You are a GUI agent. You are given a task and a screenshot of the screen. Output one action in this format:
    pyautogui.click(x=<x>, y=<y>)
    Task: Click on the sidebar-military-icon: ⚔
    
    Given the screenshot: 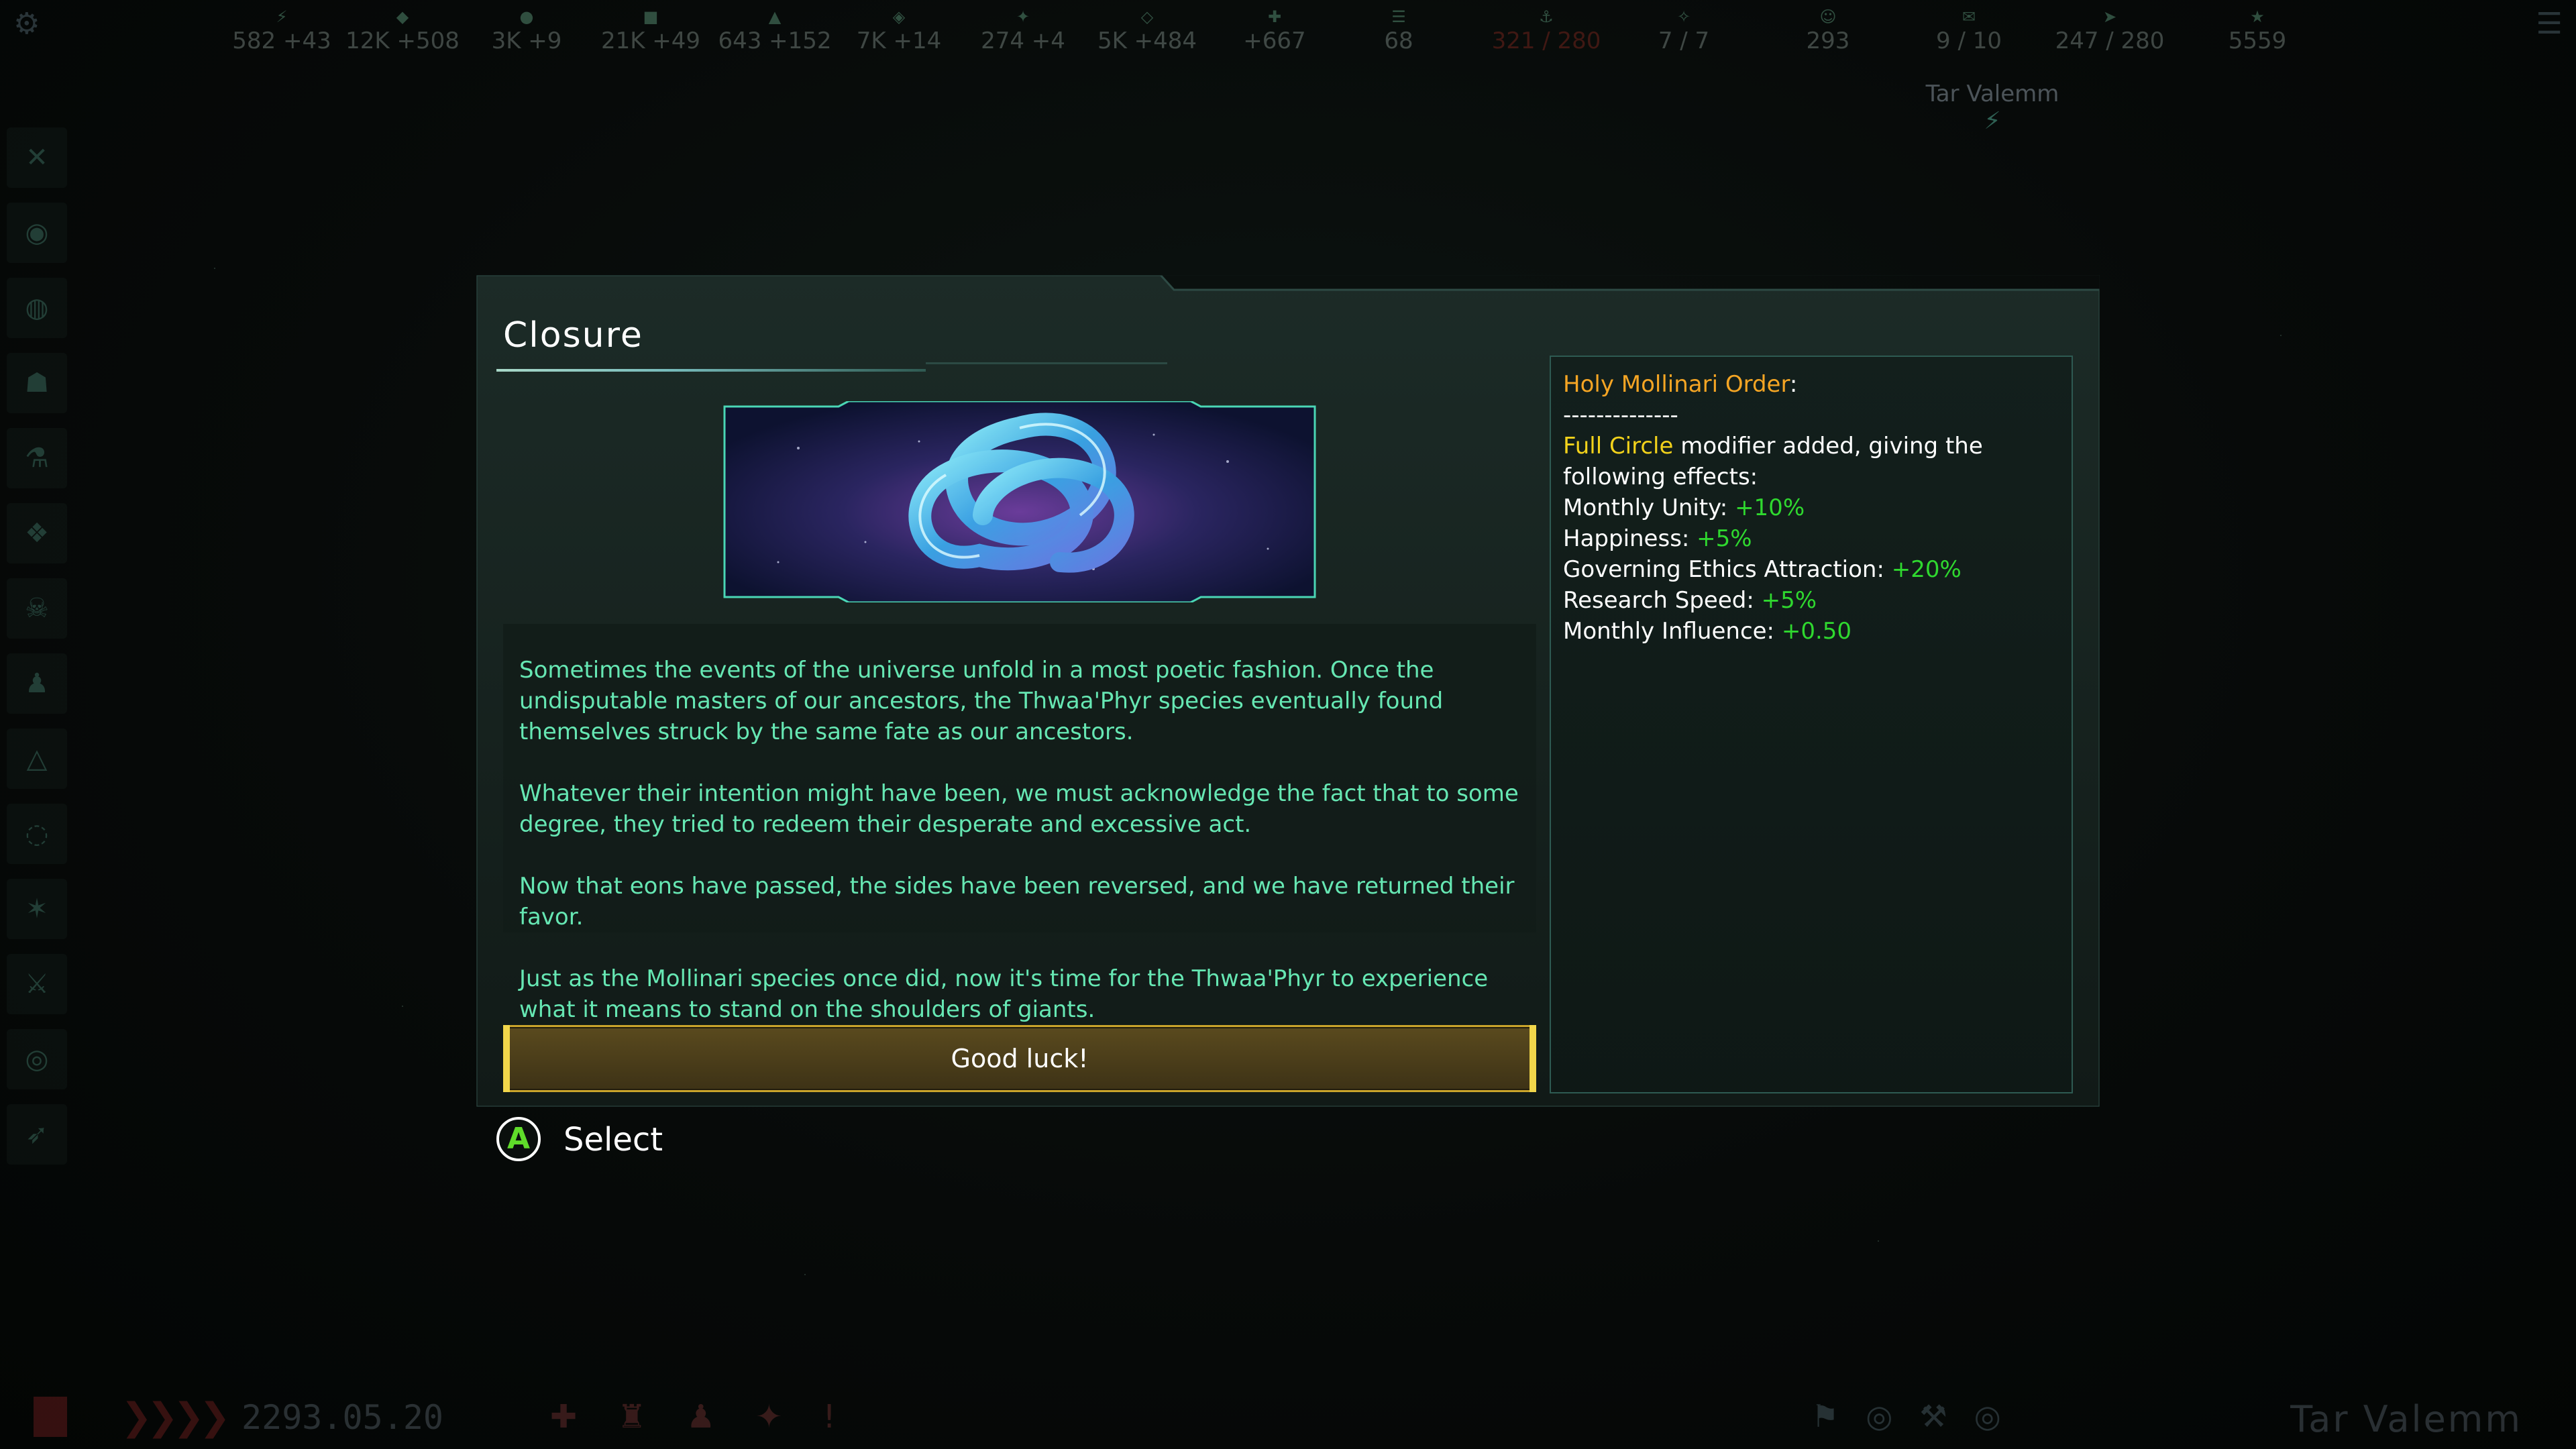 What is the action you would take?
    pyautogui.click(x=37, y=984)
    